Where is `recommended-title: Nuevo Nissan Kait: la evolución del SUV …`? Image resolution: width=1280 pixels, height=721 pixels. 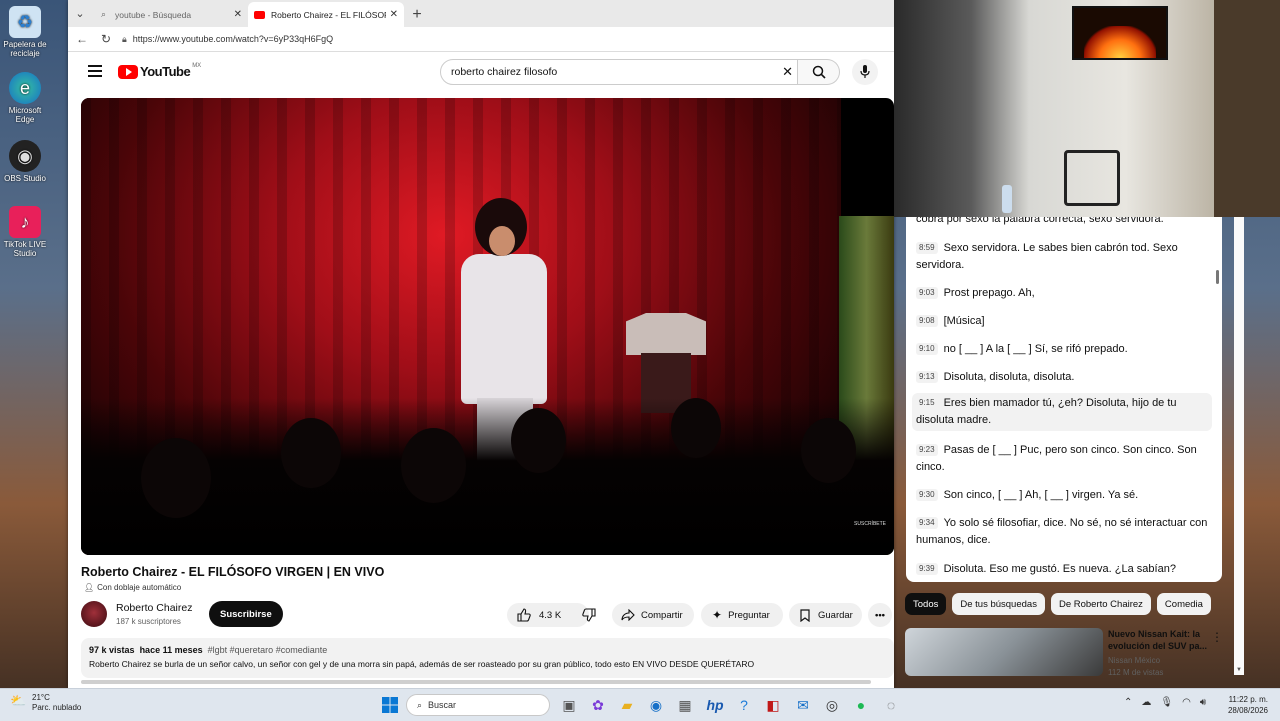
recommended-title: Nuevo Nissan Kait: la evolución del SUV … is located at coordinates (1158, 640).